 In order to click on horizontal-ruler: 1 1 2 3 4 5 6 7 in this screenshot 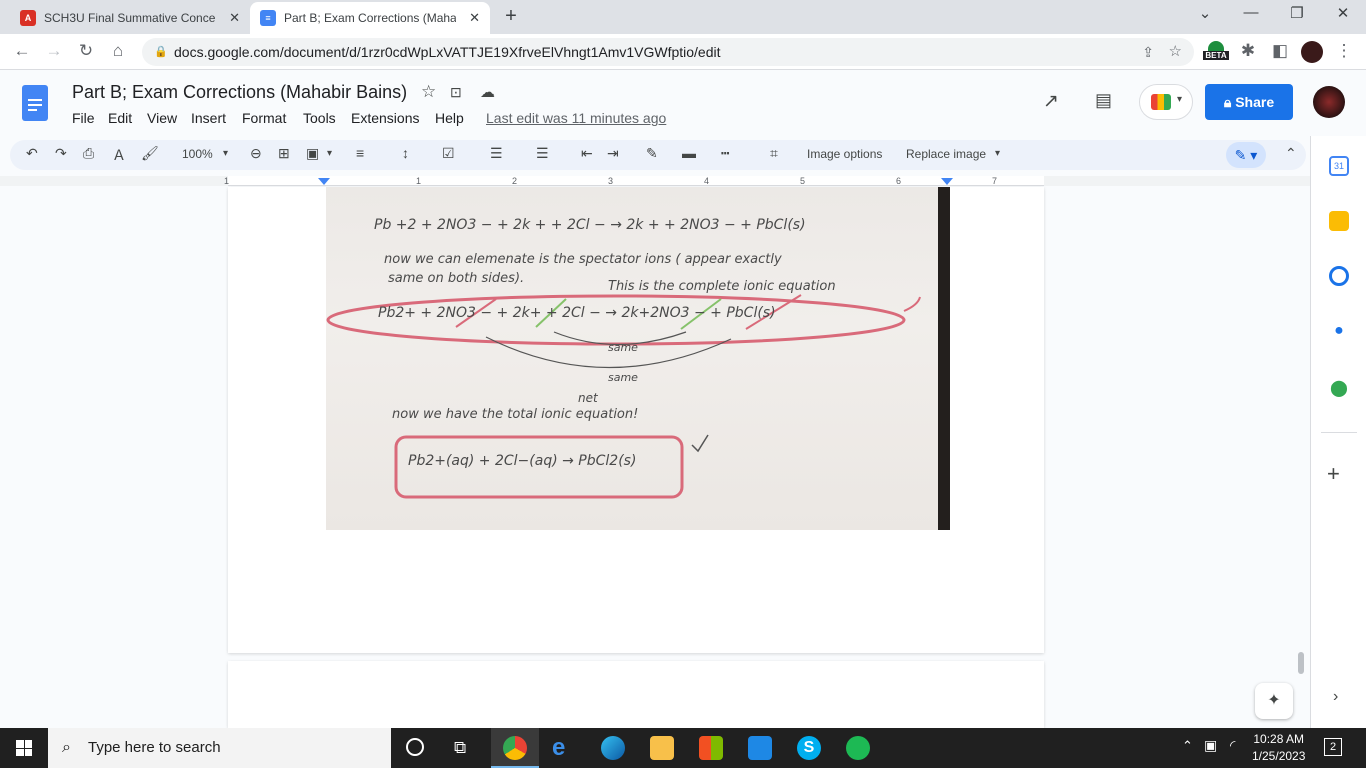, I will do `click(634, 181)`.